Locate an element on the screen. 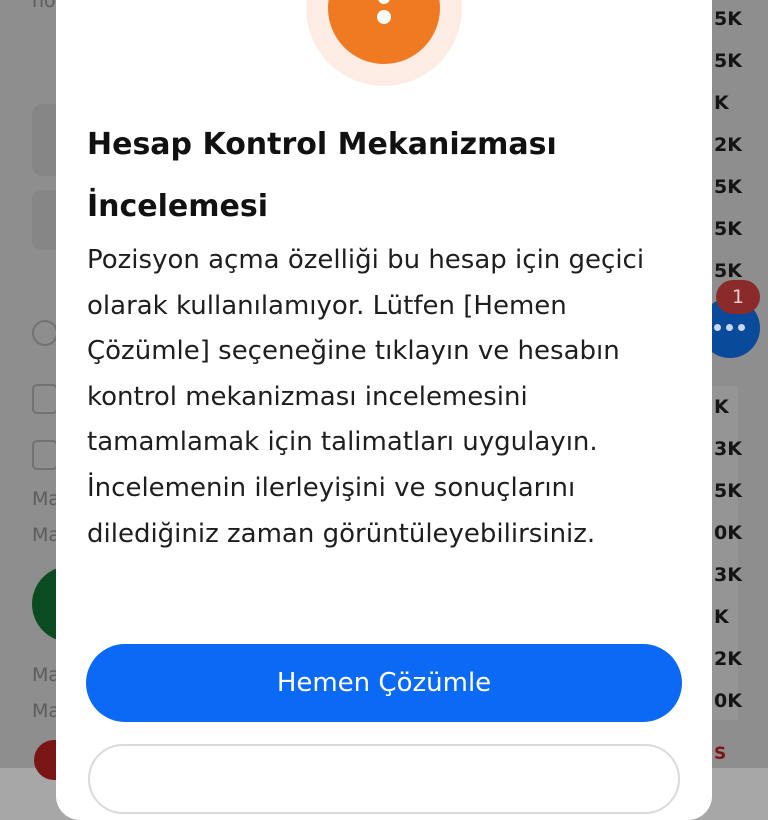 This screenshot has width=768, height=820. chat-icon is located at coordinates (730, 328).